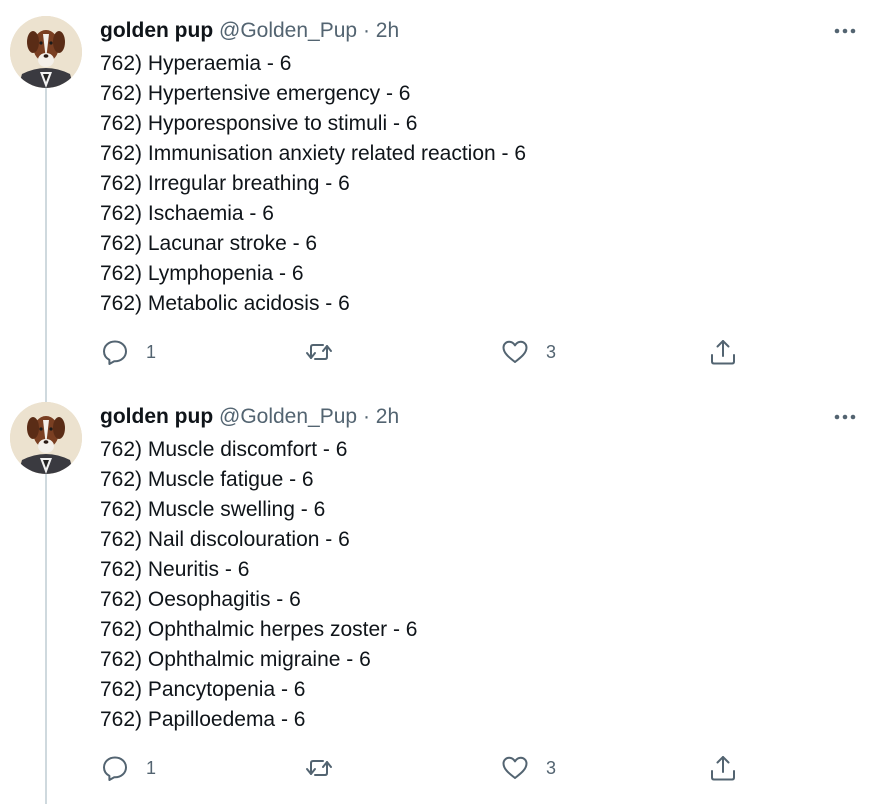  What do you see at coordinates (200, 599) in the screenshot?
I see `tweet-line: 762) Oesophagitis - 6` at bounding box center [200, 599].